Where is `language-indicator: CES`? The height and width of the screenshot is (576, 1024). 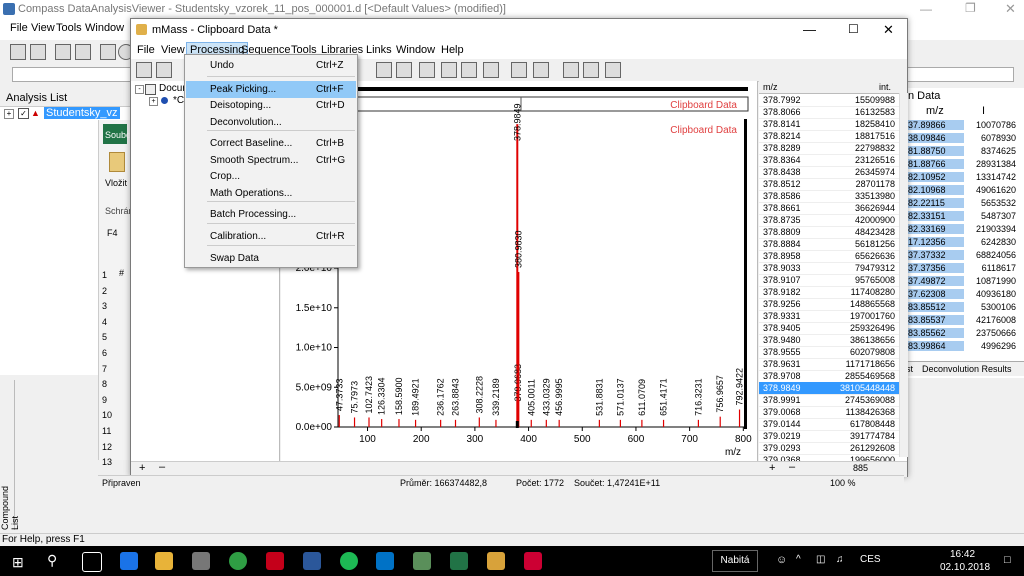 language-indicator: CES is located at coordinates (870, 559).